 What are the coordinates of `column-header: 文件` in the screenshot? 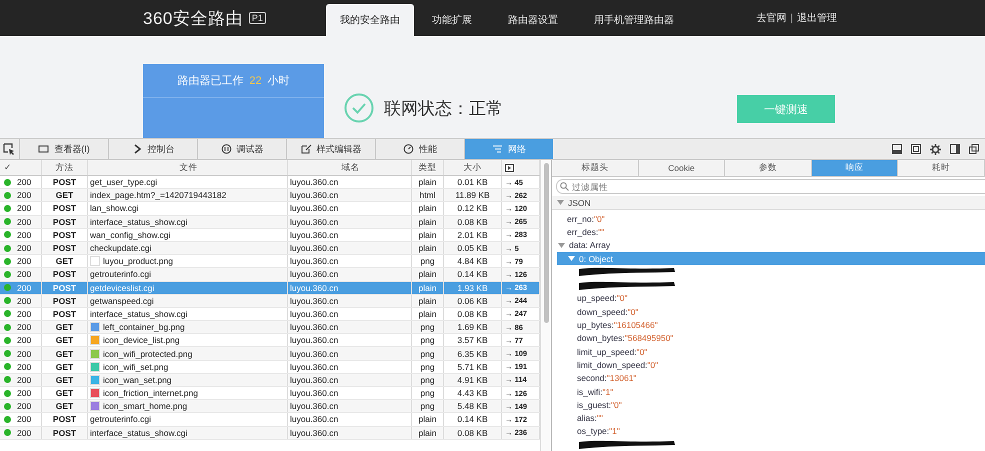 It's located at (188, 167).